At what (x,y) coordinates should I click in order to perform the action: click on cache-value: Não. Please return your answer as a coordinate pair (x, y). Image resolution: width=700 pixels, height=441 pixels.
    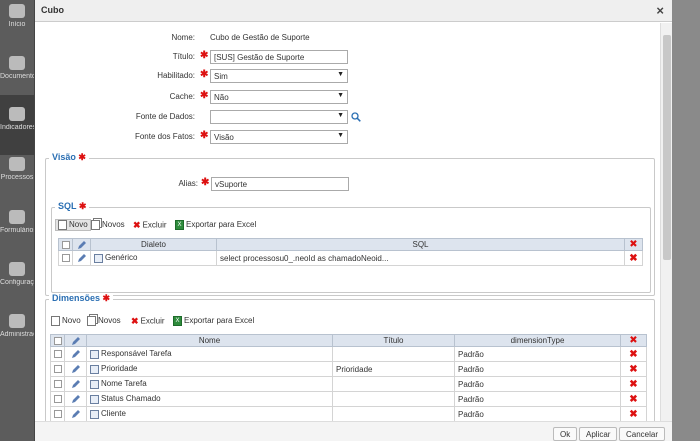
    Looking at the image, I should click on (221, 97).